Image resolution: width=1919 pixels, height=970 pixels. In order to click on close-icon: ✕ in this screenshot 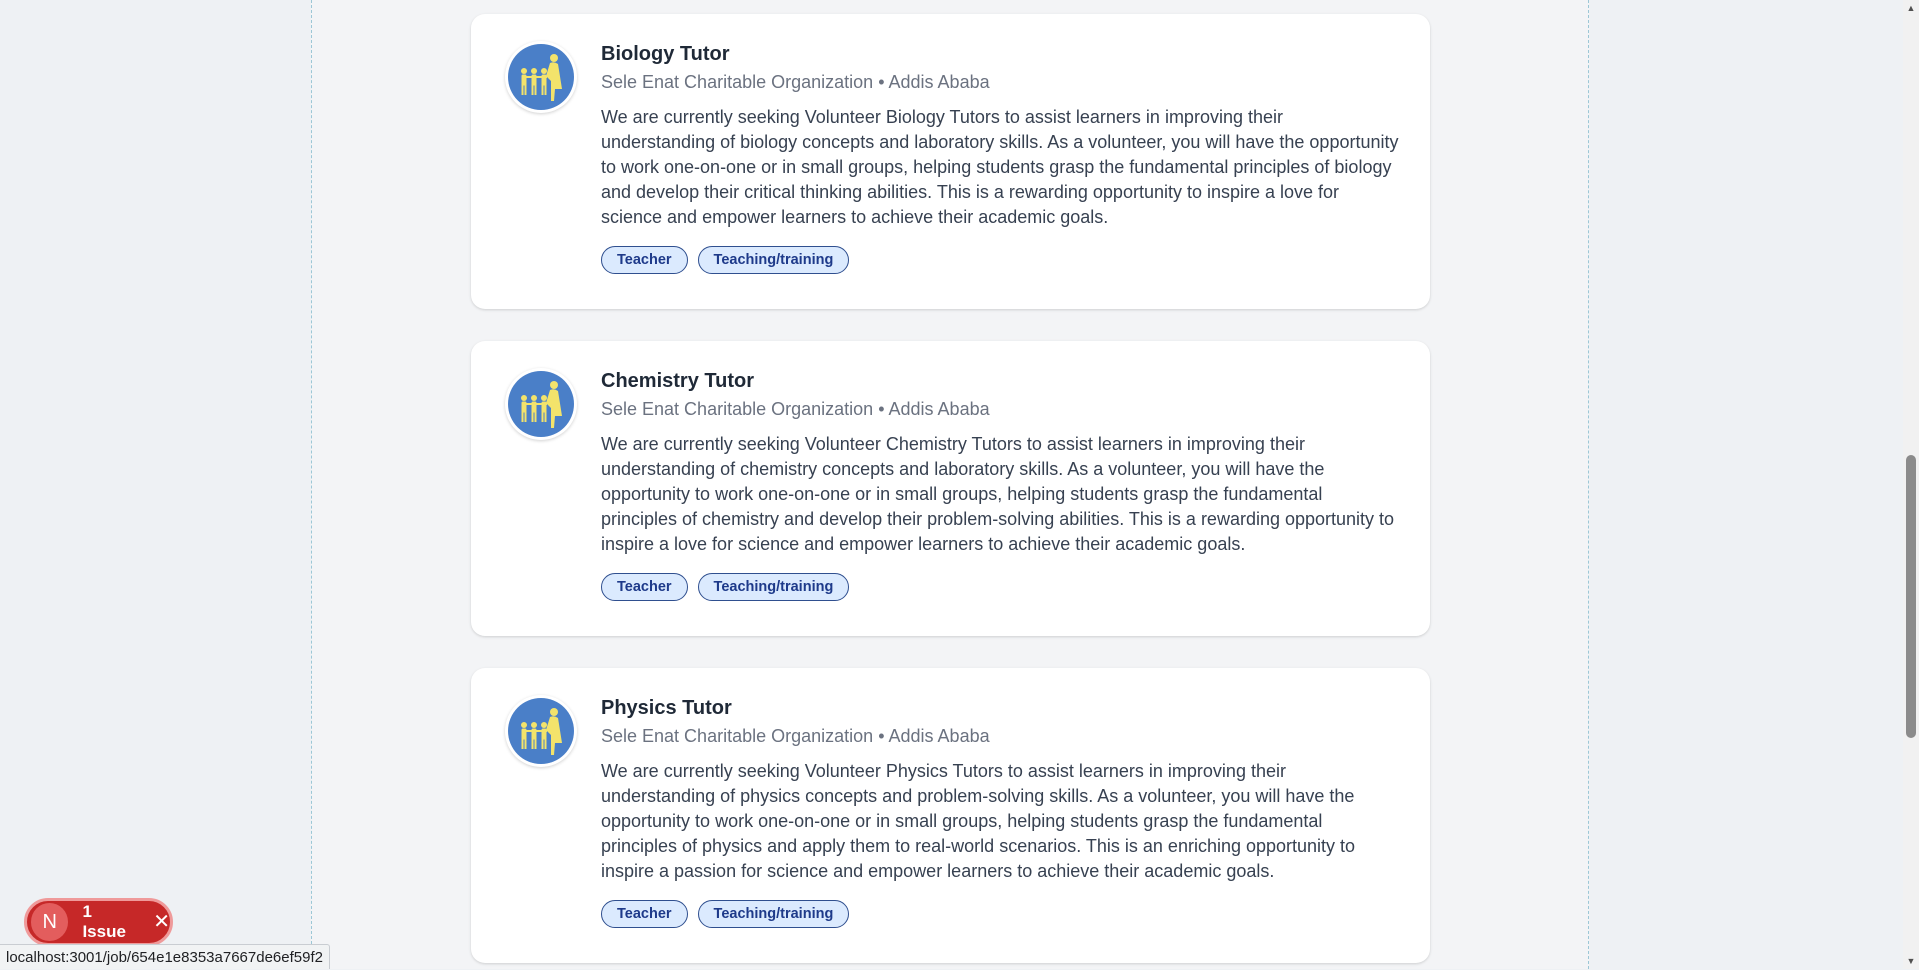, I will do `click(161, 922)`.